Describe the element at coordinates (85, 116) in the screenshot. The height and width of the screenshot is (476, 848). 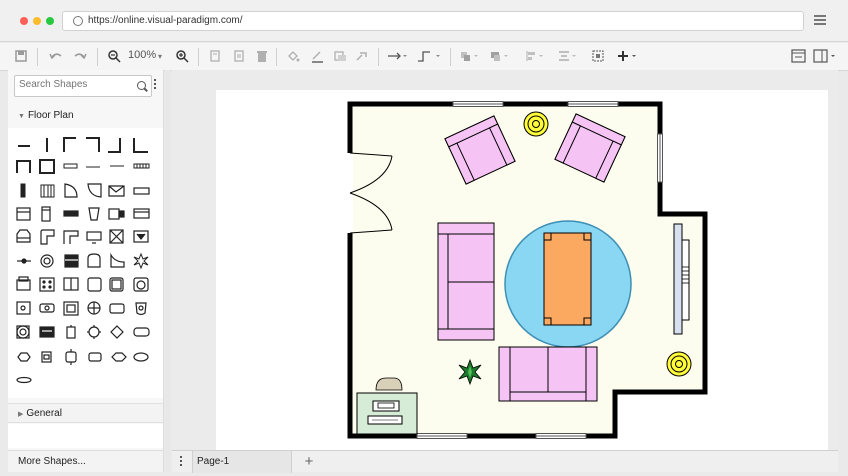
I see `section-floor-plan: ▼ Floor Plan` at that location.